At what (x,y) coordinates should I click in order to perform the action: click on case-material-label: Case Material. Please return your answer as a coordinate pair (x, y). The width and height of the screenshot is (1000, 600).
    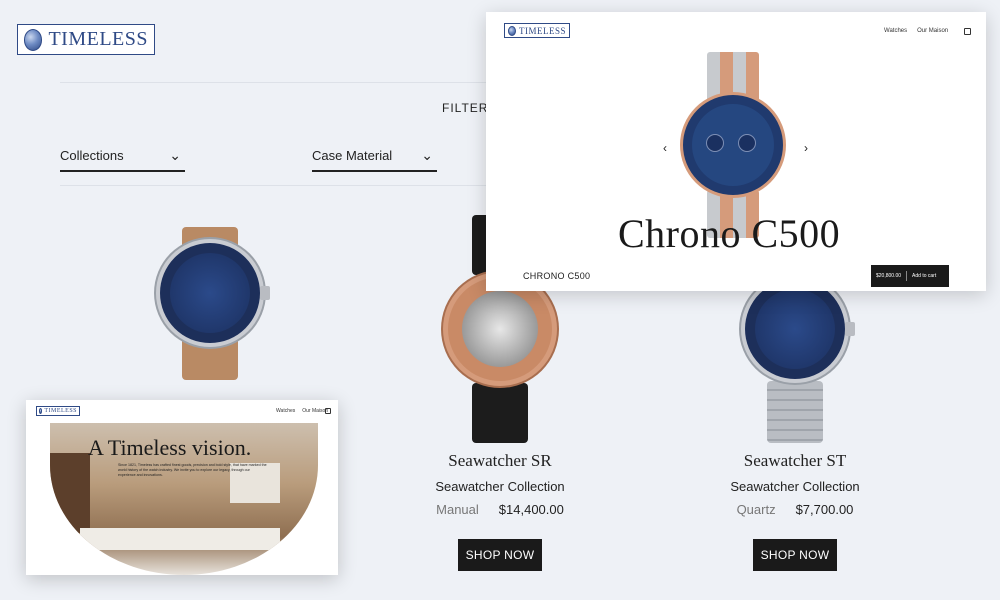
    Looking at the image, I should click on (352, 155).